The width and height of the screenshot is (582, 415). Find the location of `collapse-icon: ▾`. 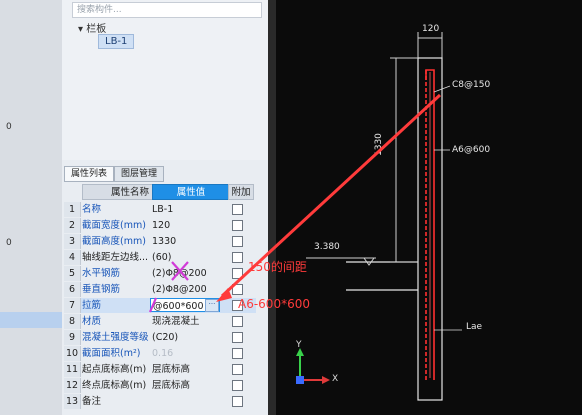

collapse-icon: ▾ is located at coordinates (82, 29).